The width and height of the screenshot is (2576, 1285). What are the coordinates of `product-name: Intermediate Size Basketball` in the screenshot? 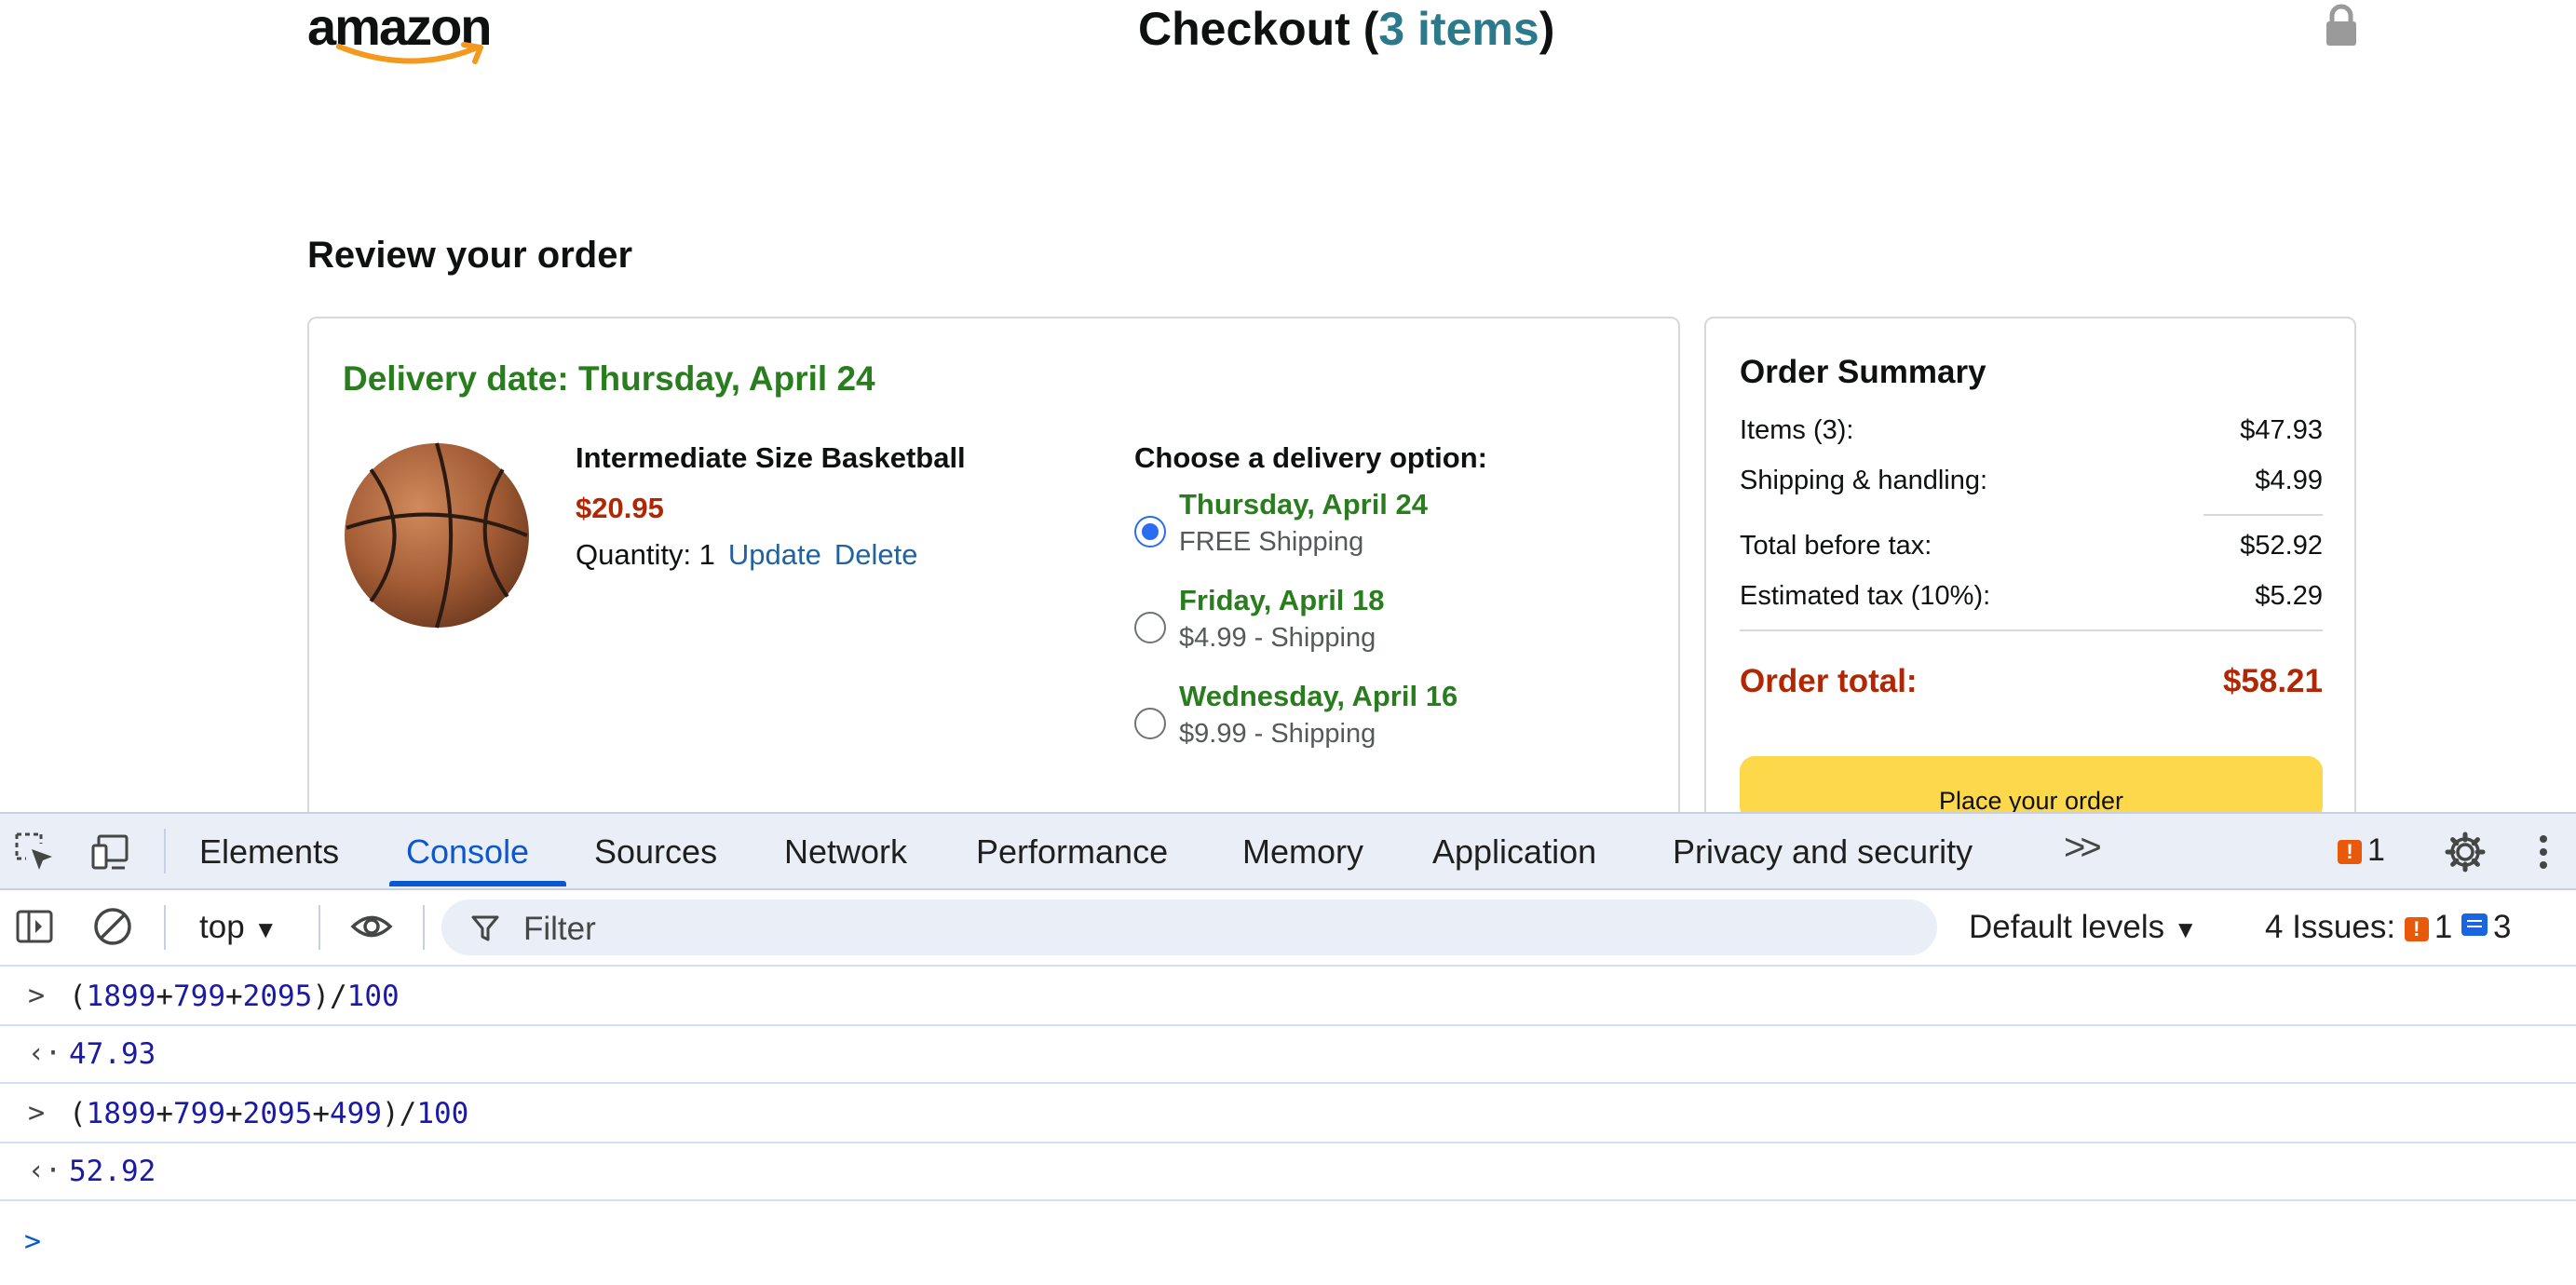 It's located at (771, 458).